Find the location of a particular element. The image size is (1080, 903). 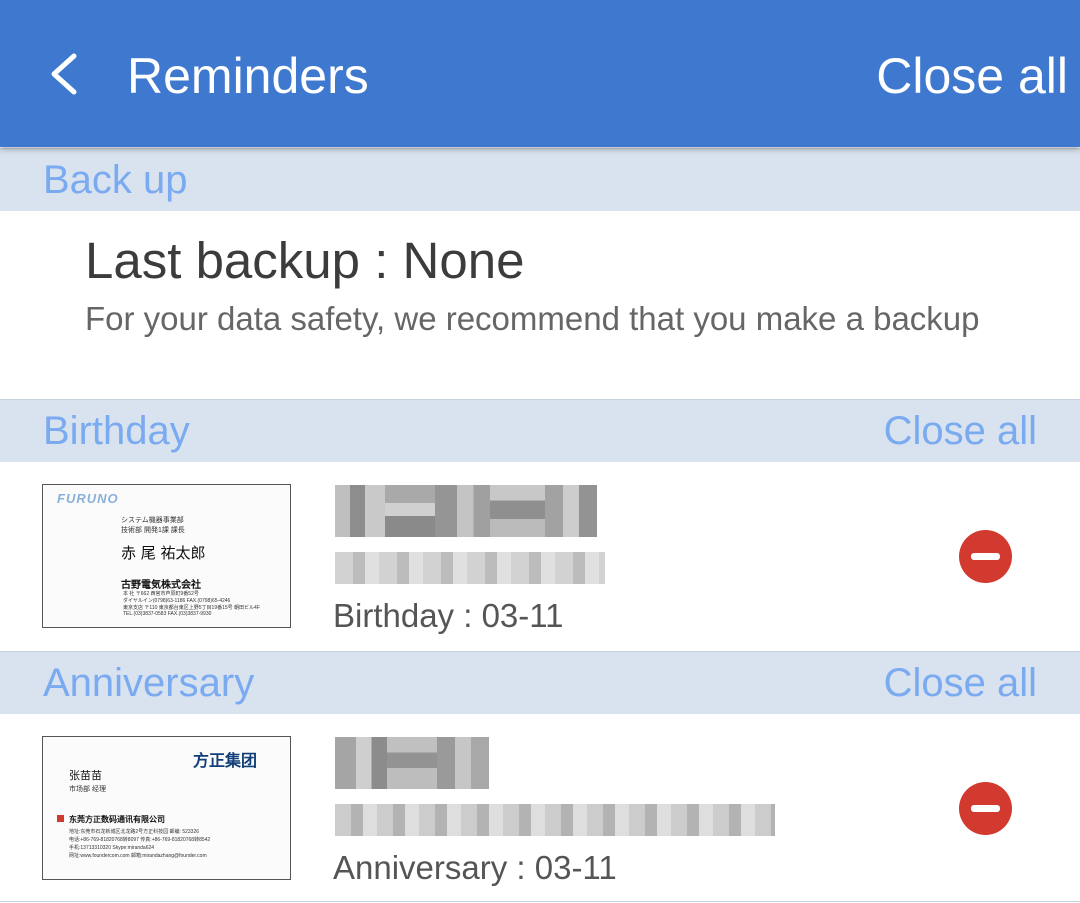

card-company: 古野電気株式会社 is located at coordinates (161, 585).